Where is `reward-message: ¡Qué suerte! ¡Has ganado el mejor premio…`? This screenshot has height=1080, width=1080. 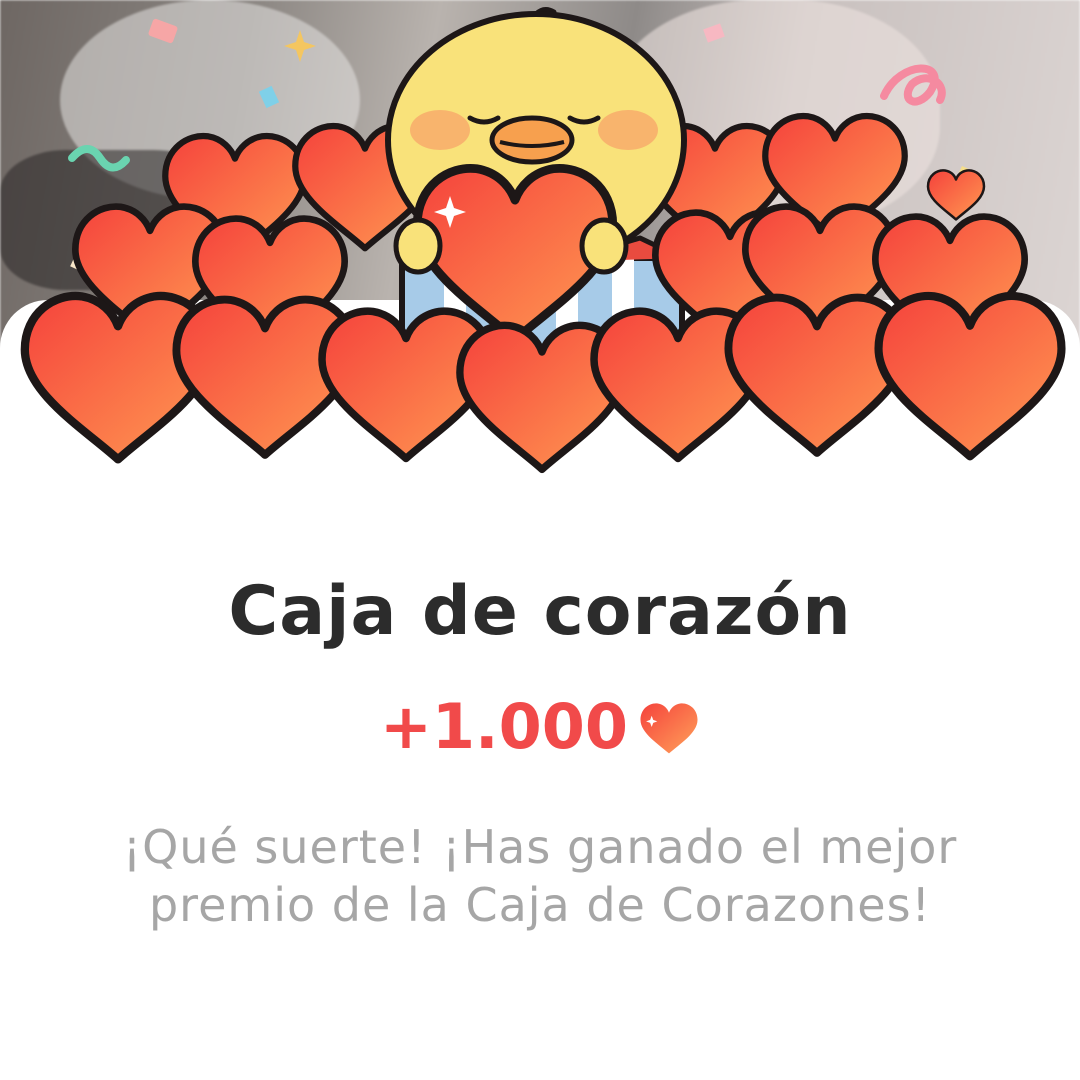
reward-message: ¡Qué suerte! ¡Has ganado el mejor premio… is located at coordinates (540, 876).